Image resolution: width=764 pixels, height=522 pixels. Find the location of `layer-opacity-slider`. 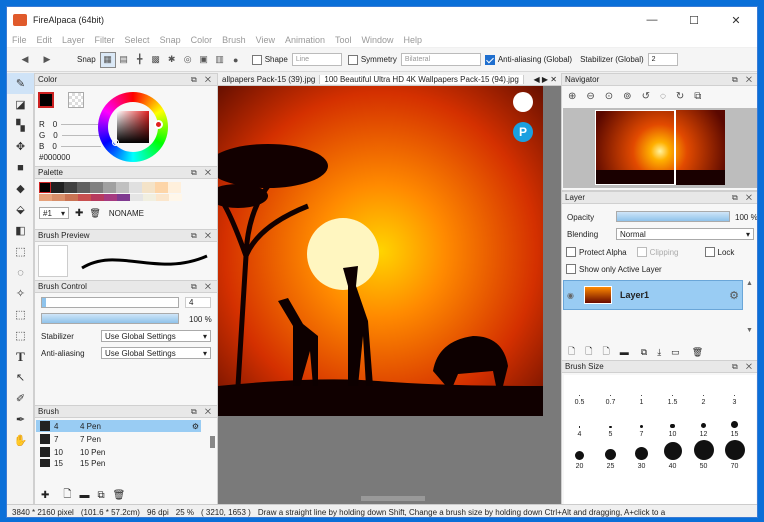

layer-opacity-slider is located at coordinates (673, 216).